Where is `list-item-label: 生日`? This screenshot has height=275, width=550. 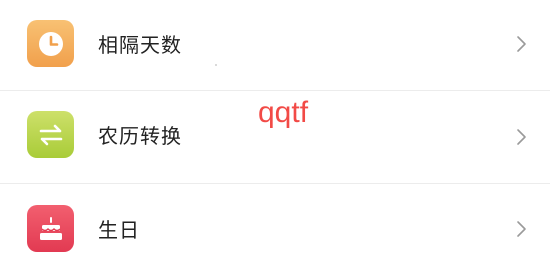 list-item-label: 生日 is located at coordinates (119, 230).